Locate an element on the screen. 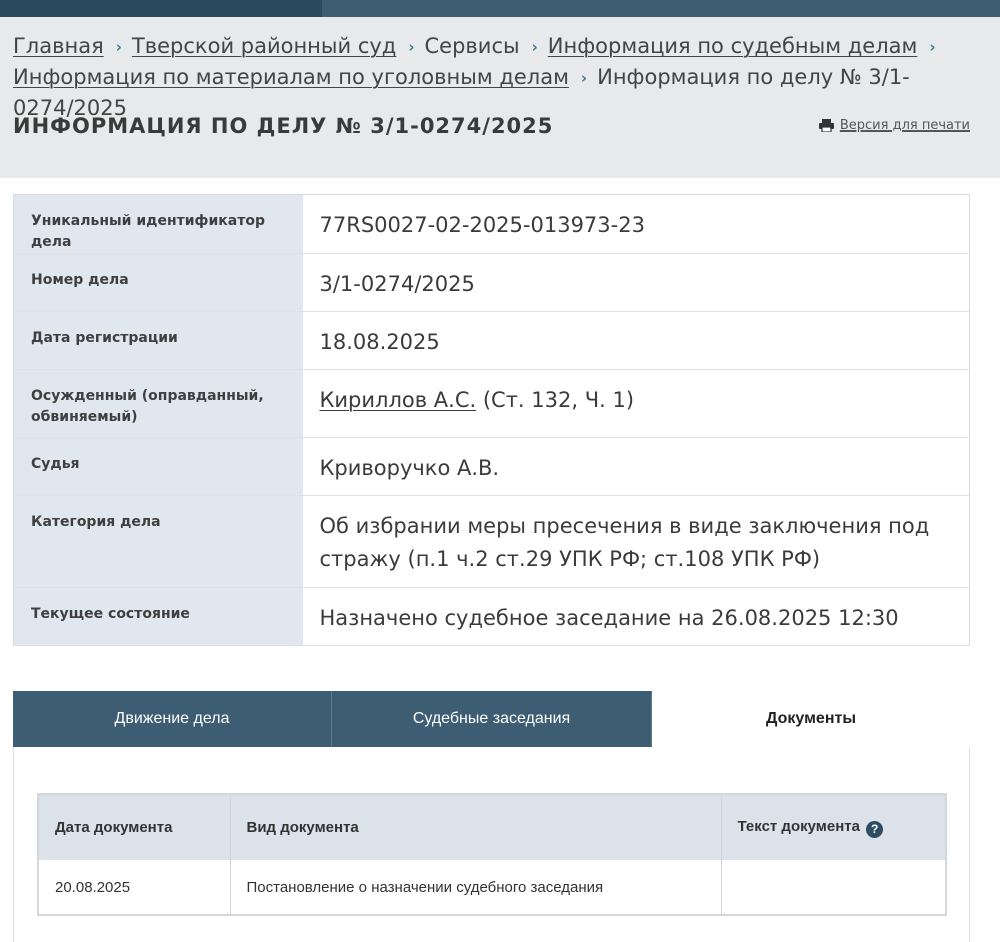 The image size is (1000, 942). case-info-row: Судья Криворучко А.В. is located at coordinates (491, 466).